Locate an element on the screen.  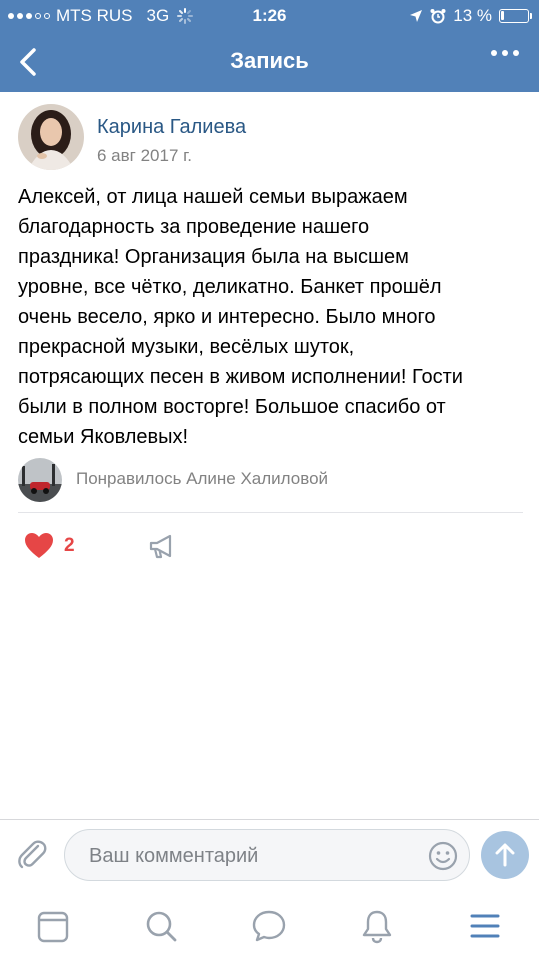
tab-notifications is located at coordinates (377, 926).